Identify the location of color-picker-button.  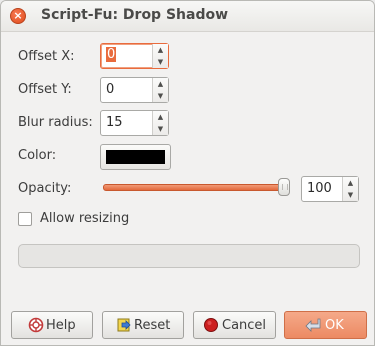
(135, 157).